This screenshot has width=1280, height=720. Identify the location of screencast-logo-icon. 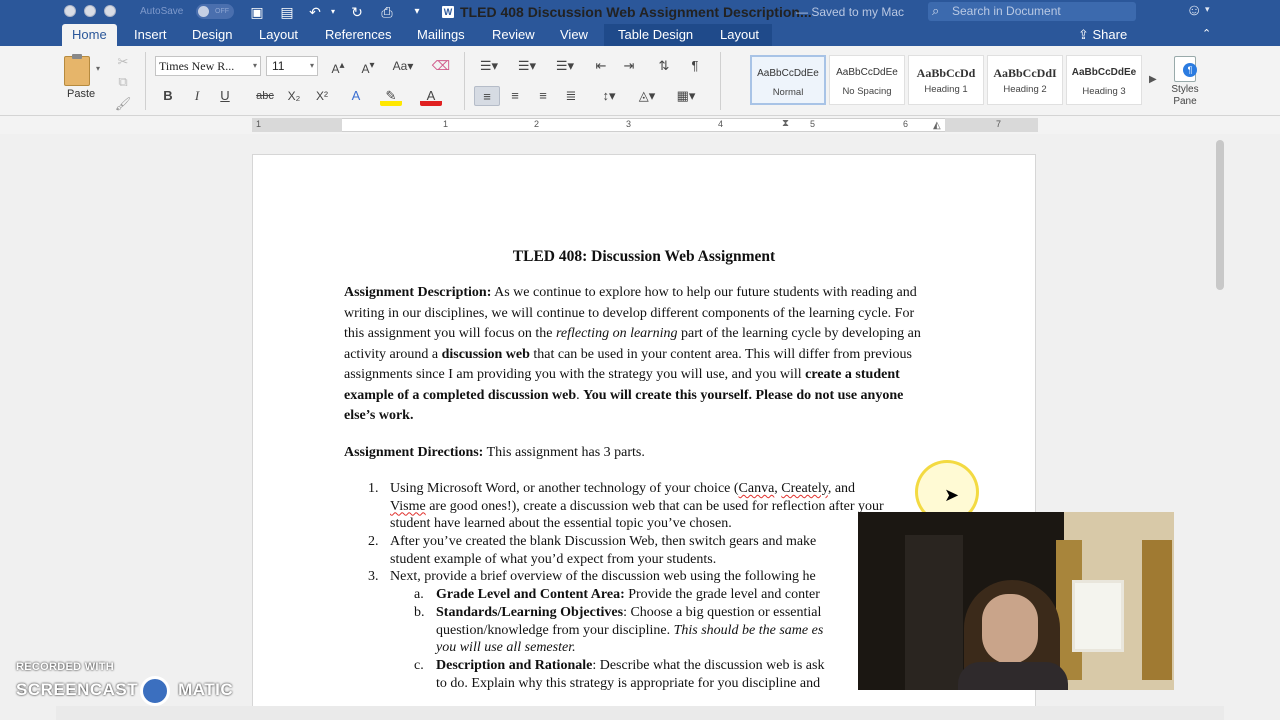
(155, 691).